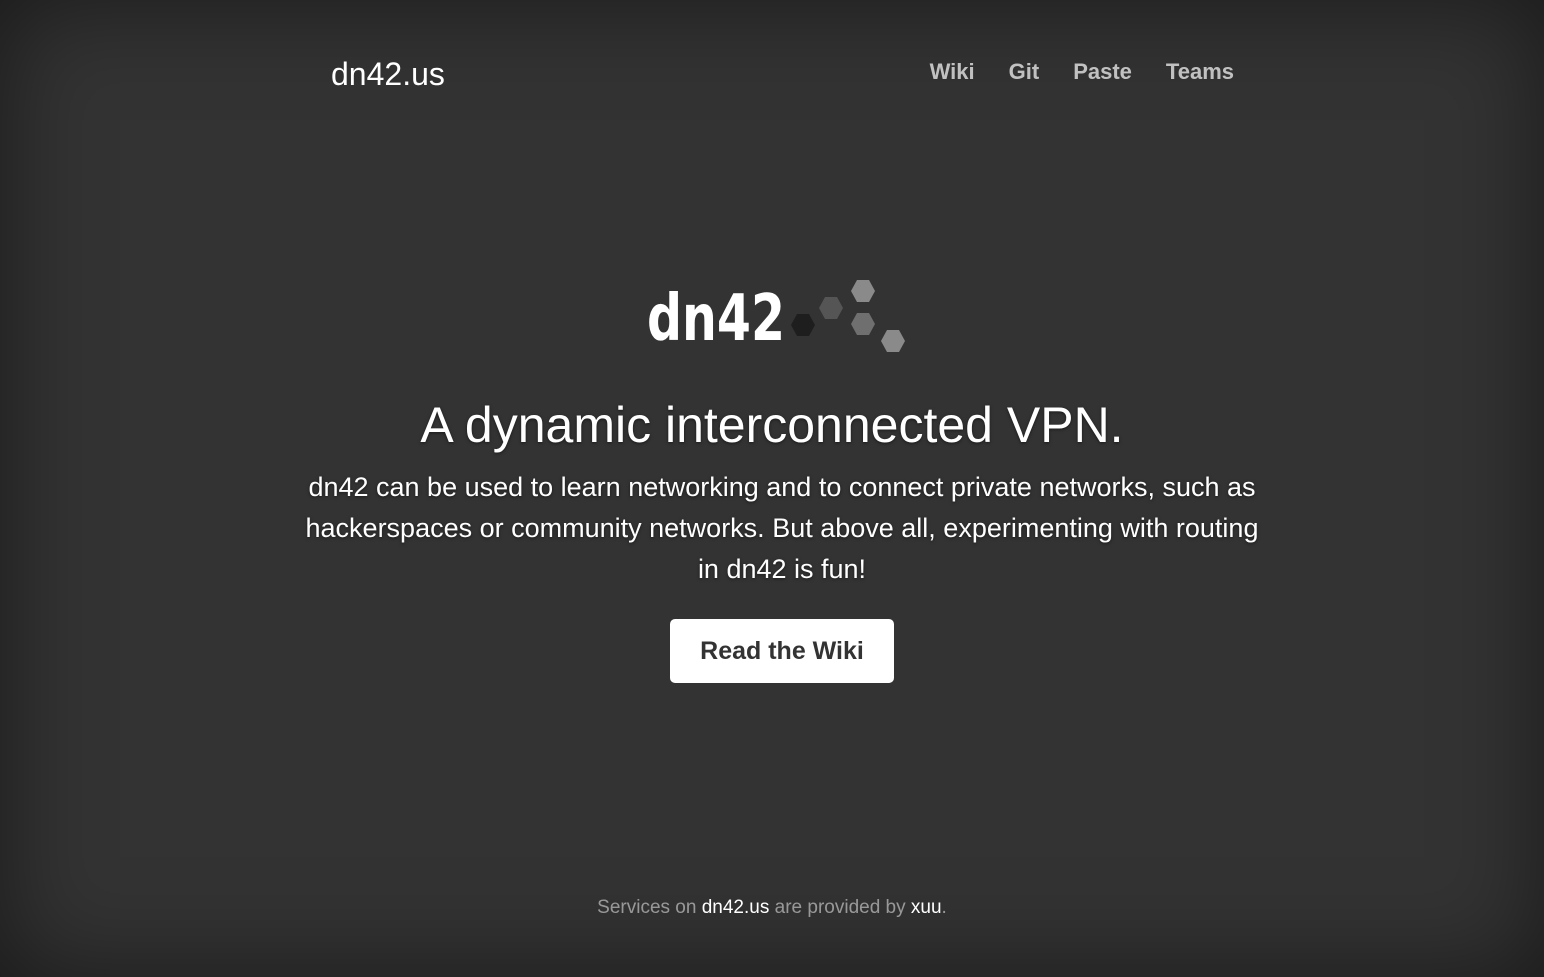 The image size is (1544, 977). Describe the element at coordinates (803, 325) in the screenshot. I see `logo-hex-dark` at that location.